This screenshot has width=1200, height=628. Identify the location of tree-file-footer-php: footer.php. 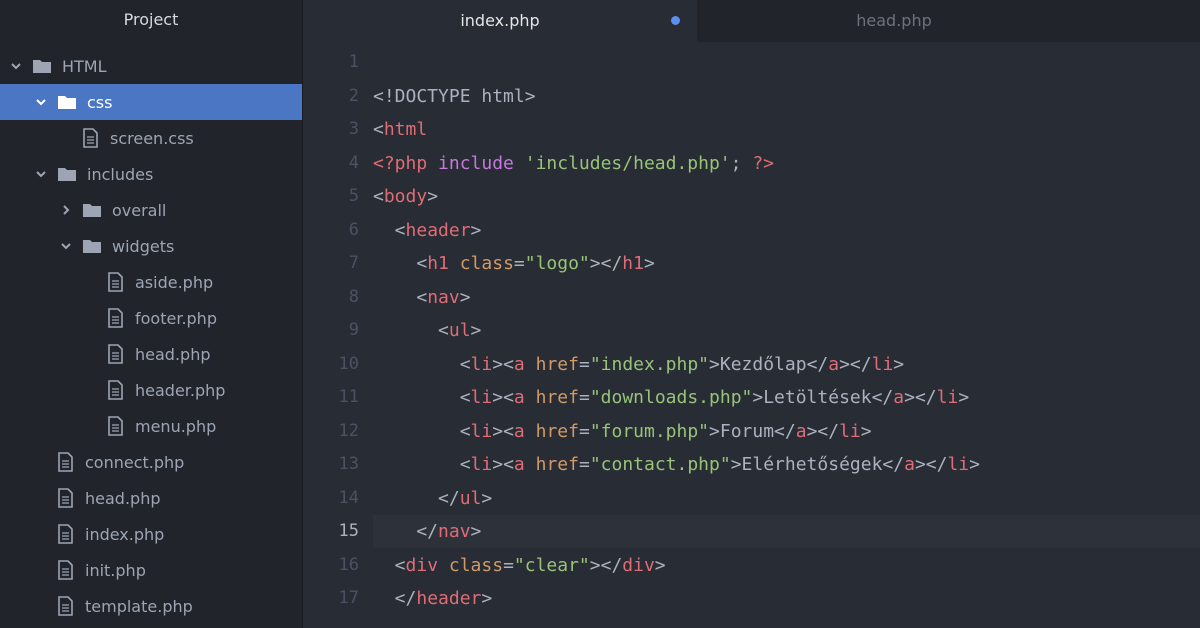
(151, 318).